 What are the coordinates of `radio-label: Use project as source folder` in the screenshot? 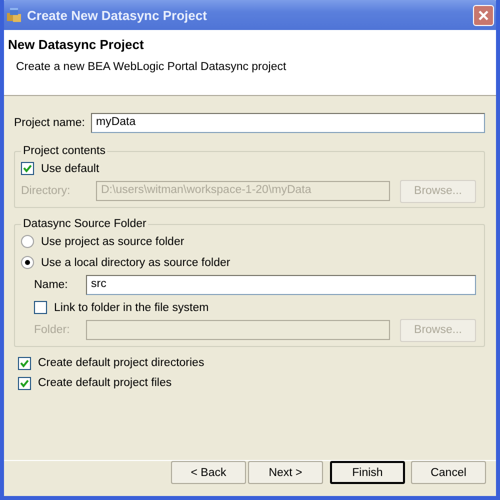 It's located at (112, 242).